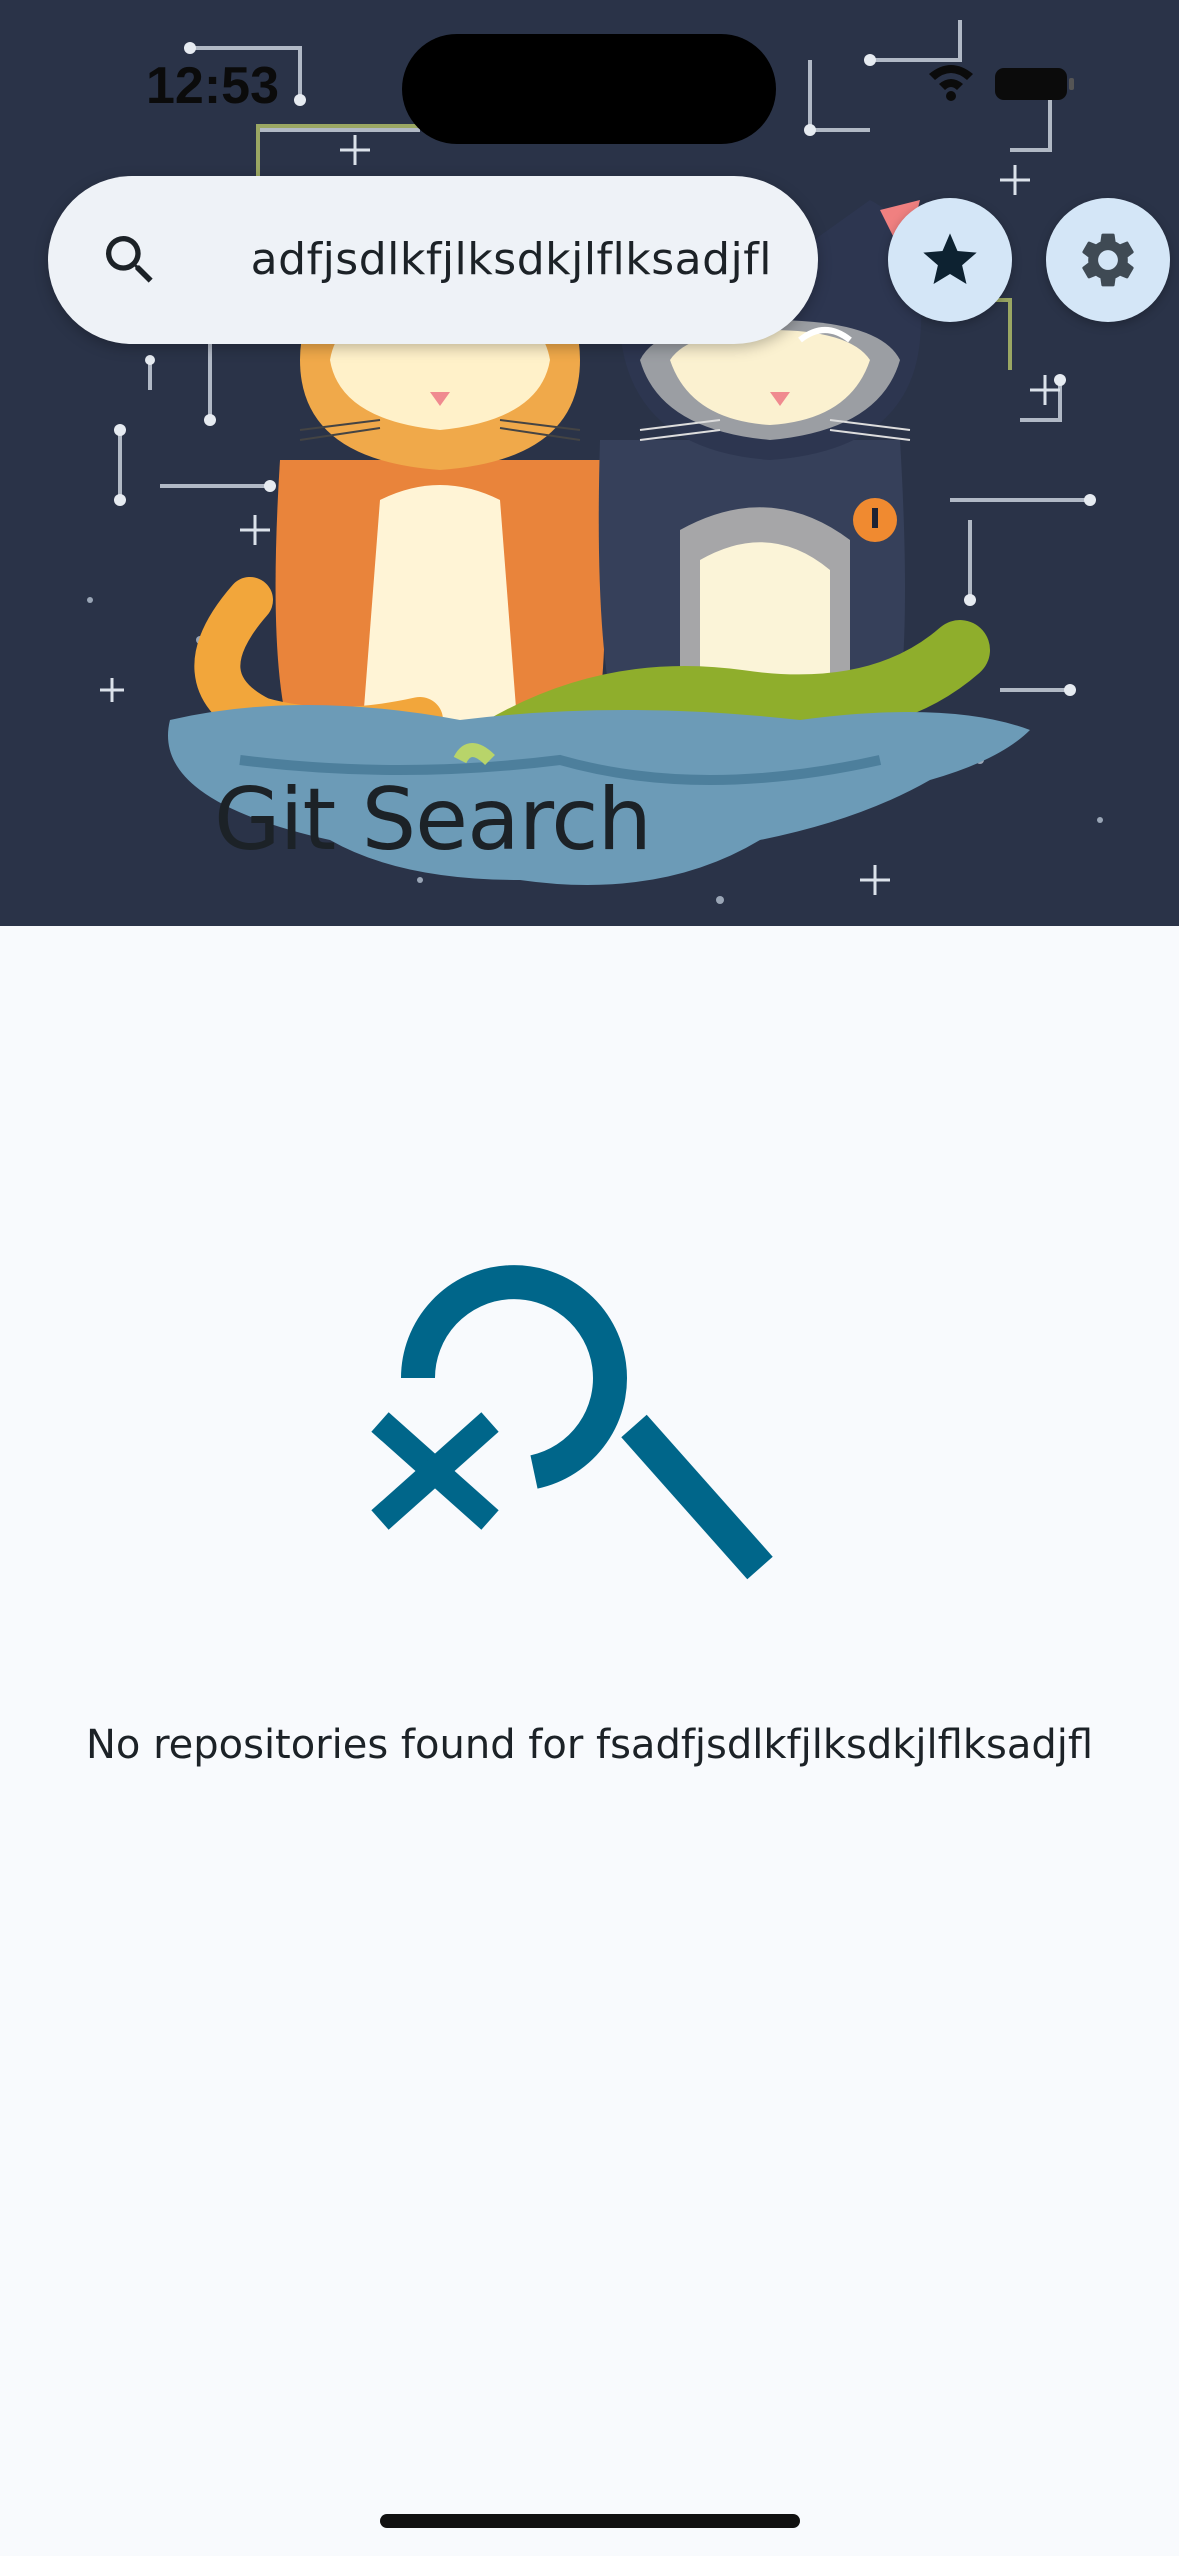  I want to click on status-time: 12:53, so click(212, 86).